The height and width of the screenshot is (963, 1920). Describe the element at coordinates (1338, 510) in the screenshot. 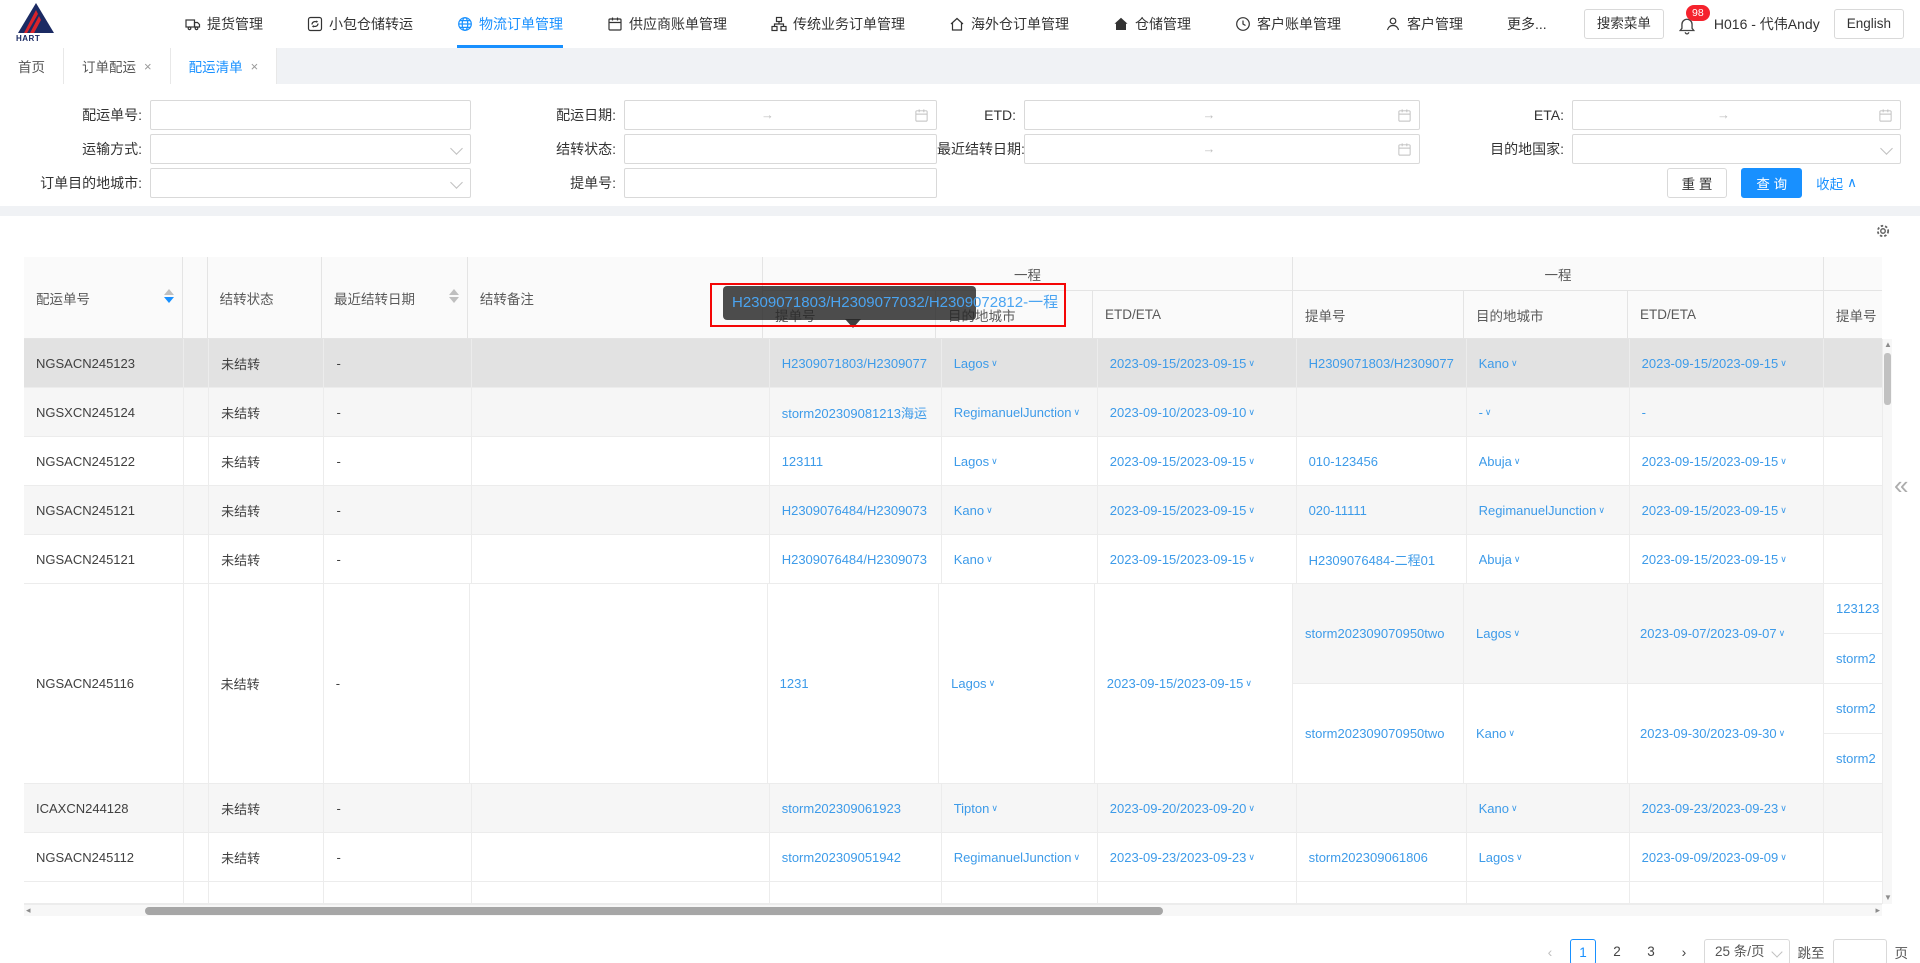

I see `cell-link: 020-11111` at that location.